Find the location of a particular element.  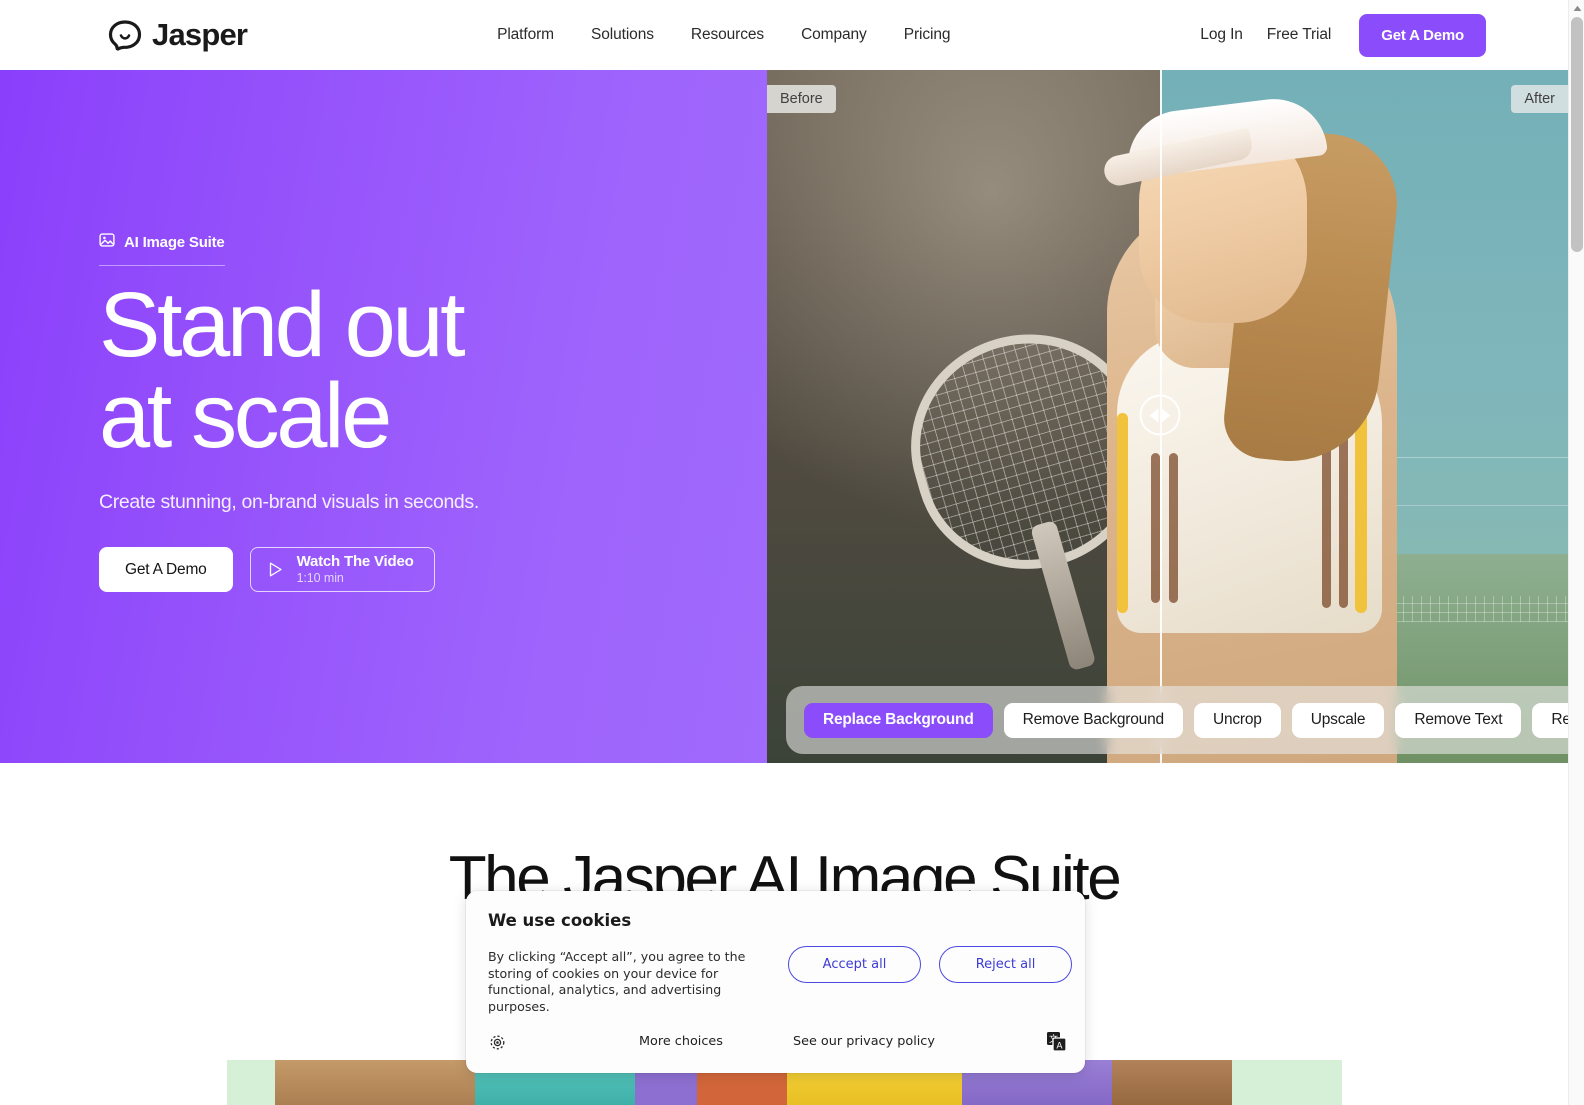

watch-video-label: Watch The Video is located at coordinates (355, 562).